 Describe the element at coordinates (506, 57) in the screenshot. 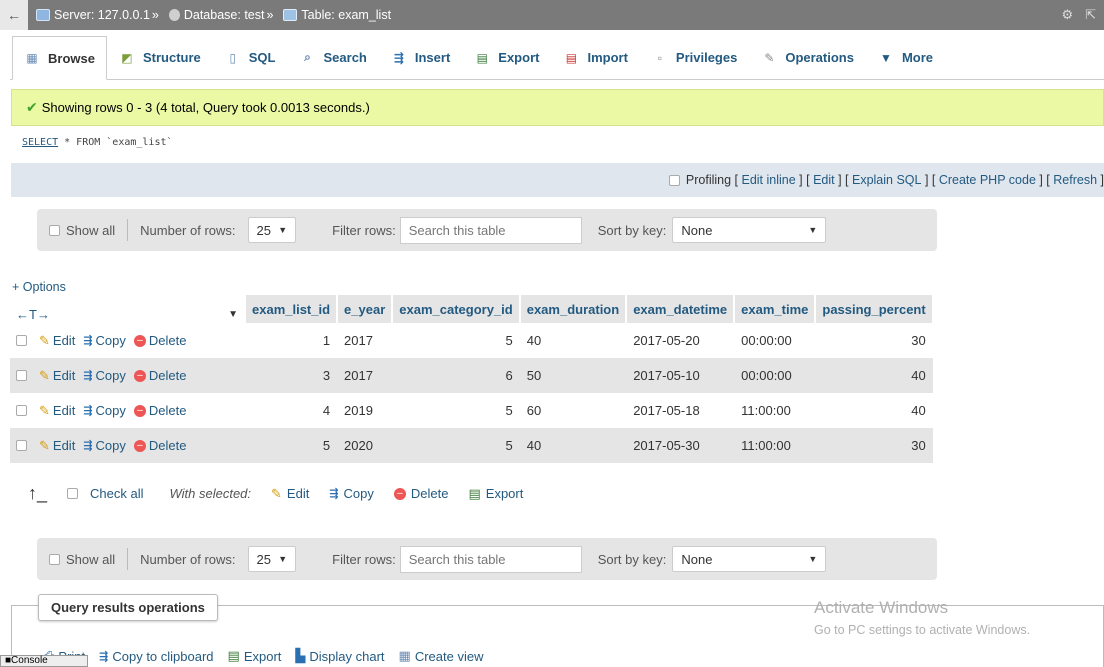

I see `tab-export: ▤ Export` at that location.